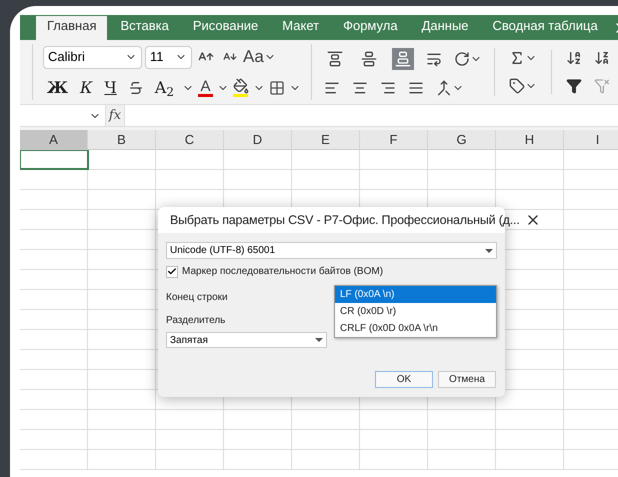 The width and height of the screenshot is (618, 477). What do you see at coordinates (545, 28) in the screenshot?
I see `ribbon-tab: Сводная таблица` at bounding box center [545, 28].